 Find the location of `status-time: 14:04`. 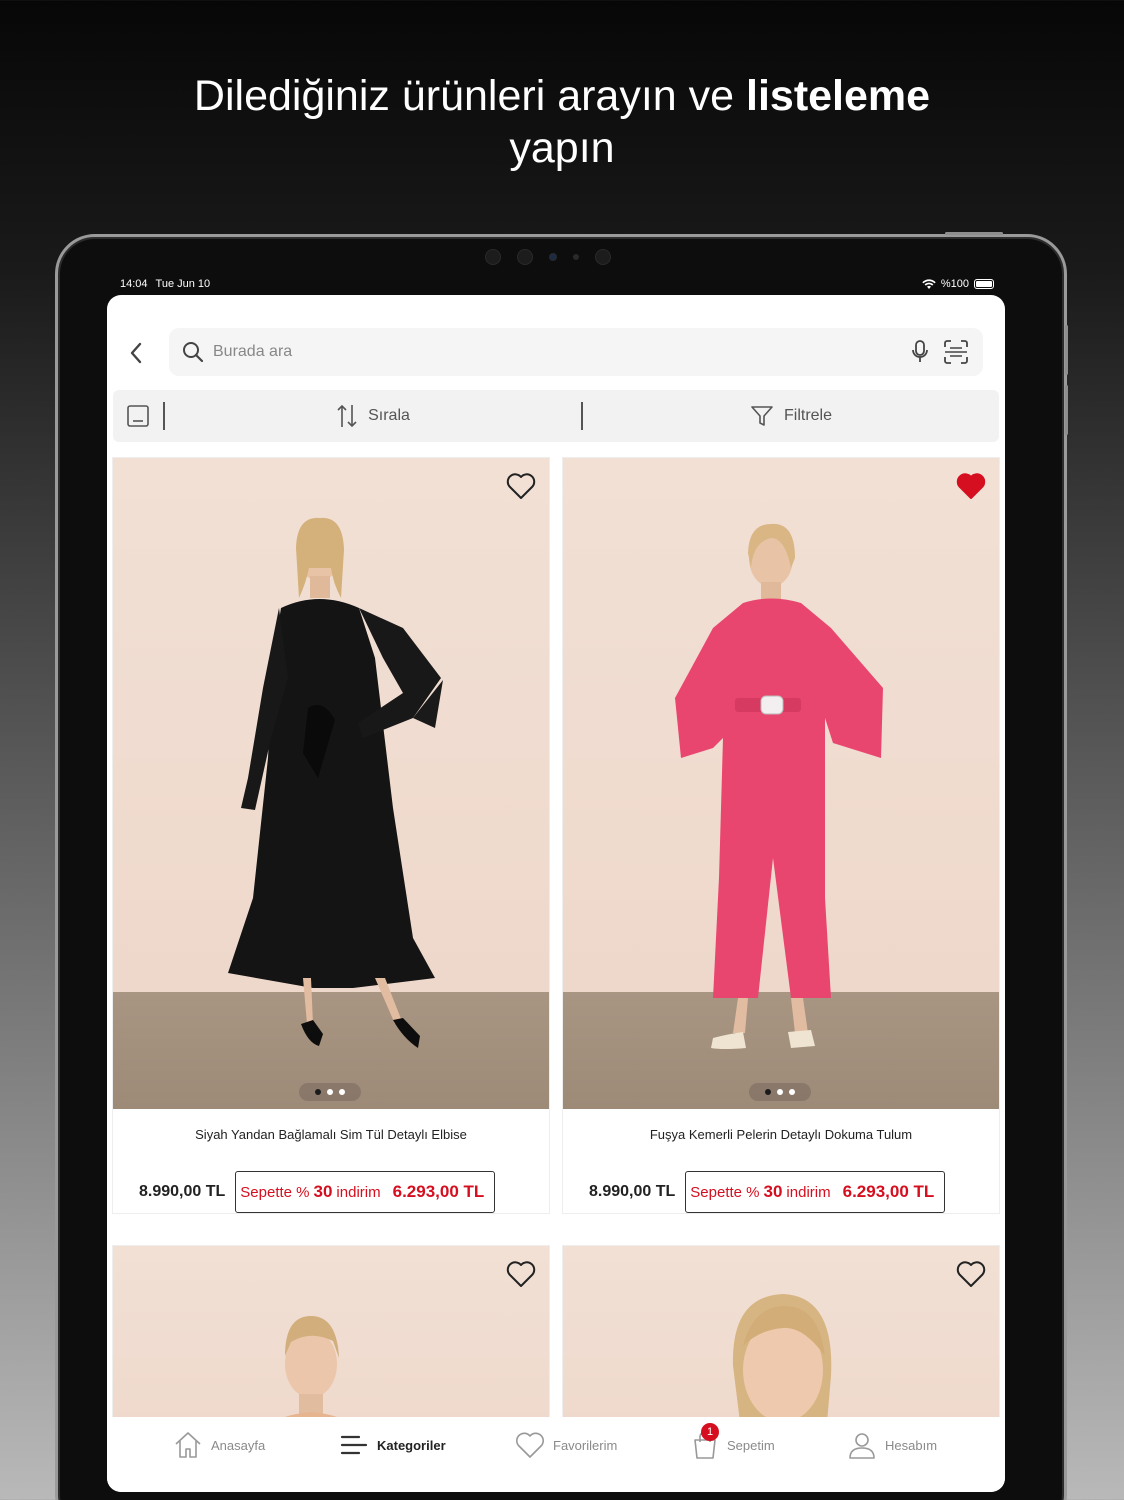

status-time: 14:04 is located at coordinates (134, 284).